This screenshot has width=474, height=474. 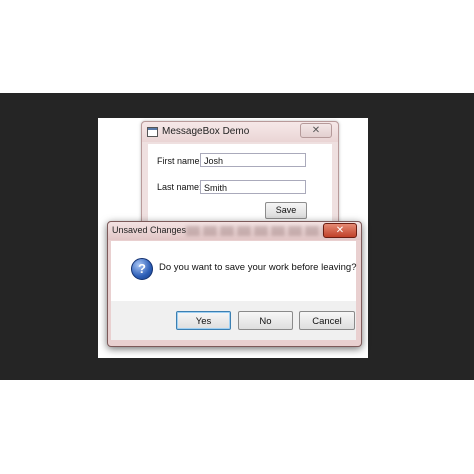 What do you see at coordinates (180, 161) in the screenshot?
I see `first-name-label: First name:` at bounding box center [180, 161].